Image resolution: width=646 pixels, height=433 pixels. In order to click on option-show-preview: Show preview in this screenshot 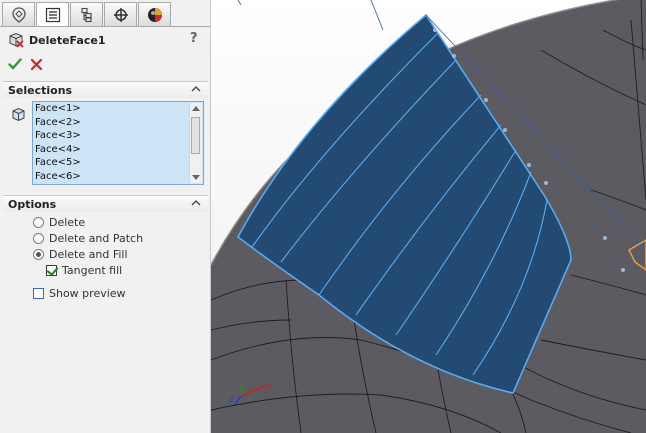, I will do `click(79, 293)`.